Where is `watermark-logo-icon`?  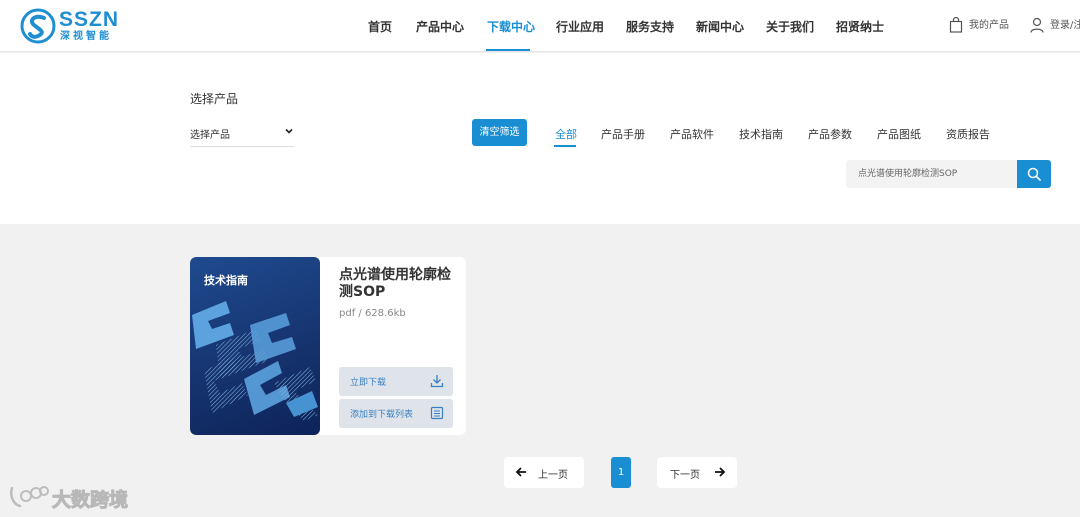
watermark-logo-icon is located at coordinates (29, 497).